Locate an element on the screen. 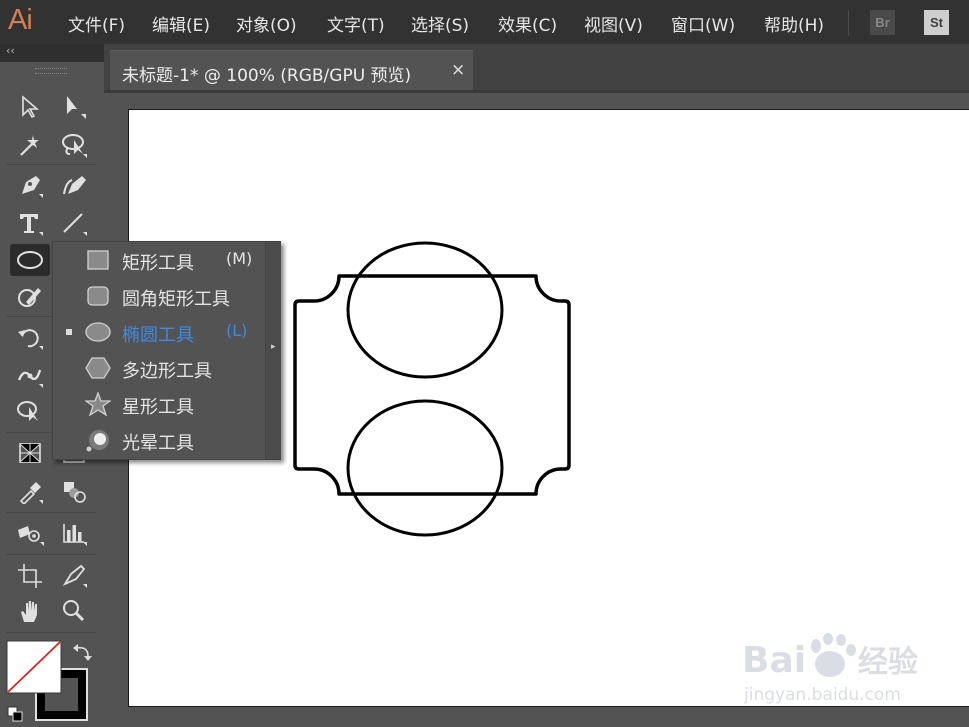 The width and height of the screenshot is (969, 727). current-tool-indicator is located at coordinates (69, 332).